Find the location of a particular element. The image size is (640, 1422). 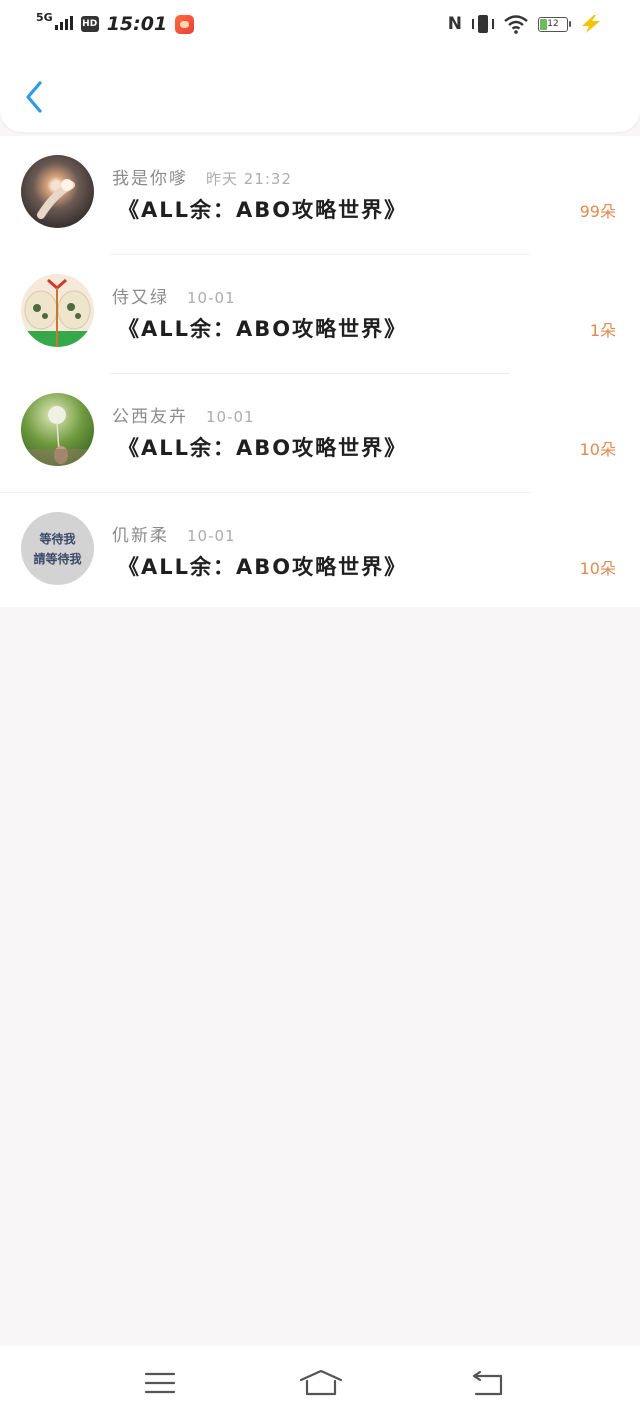

wifi-icon is located at coordinates (516, 24).